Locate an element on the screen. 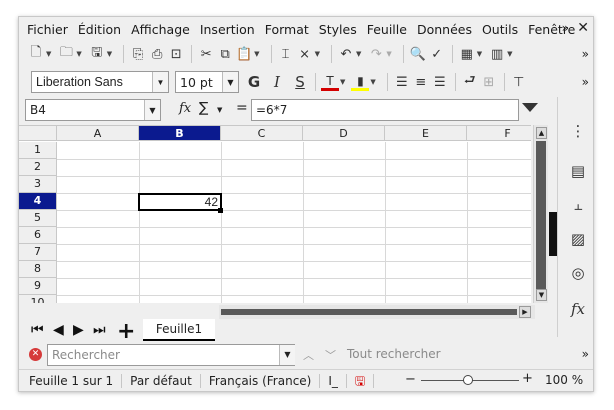 The width and height of the screenshot is (614, 410). align-left-icon: ☰ is located at coordinates (402, 82).